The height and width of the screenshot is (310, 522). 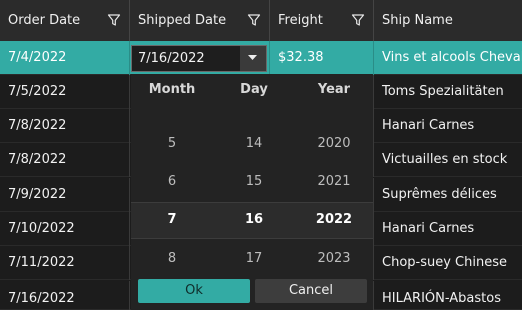 I want to click on cell-ship-name: Toms Spezialitäten, so click(x=448, y=92).